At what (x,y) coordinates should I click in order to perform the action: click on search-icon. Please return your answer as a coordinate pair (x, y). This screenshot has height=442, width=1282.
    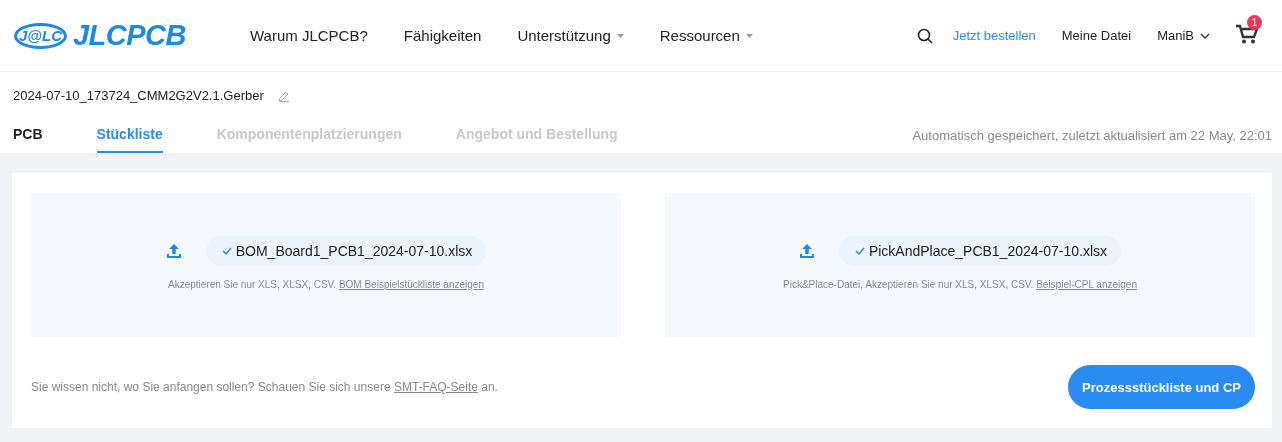
    Looking at the image, I should click on (924, 35).